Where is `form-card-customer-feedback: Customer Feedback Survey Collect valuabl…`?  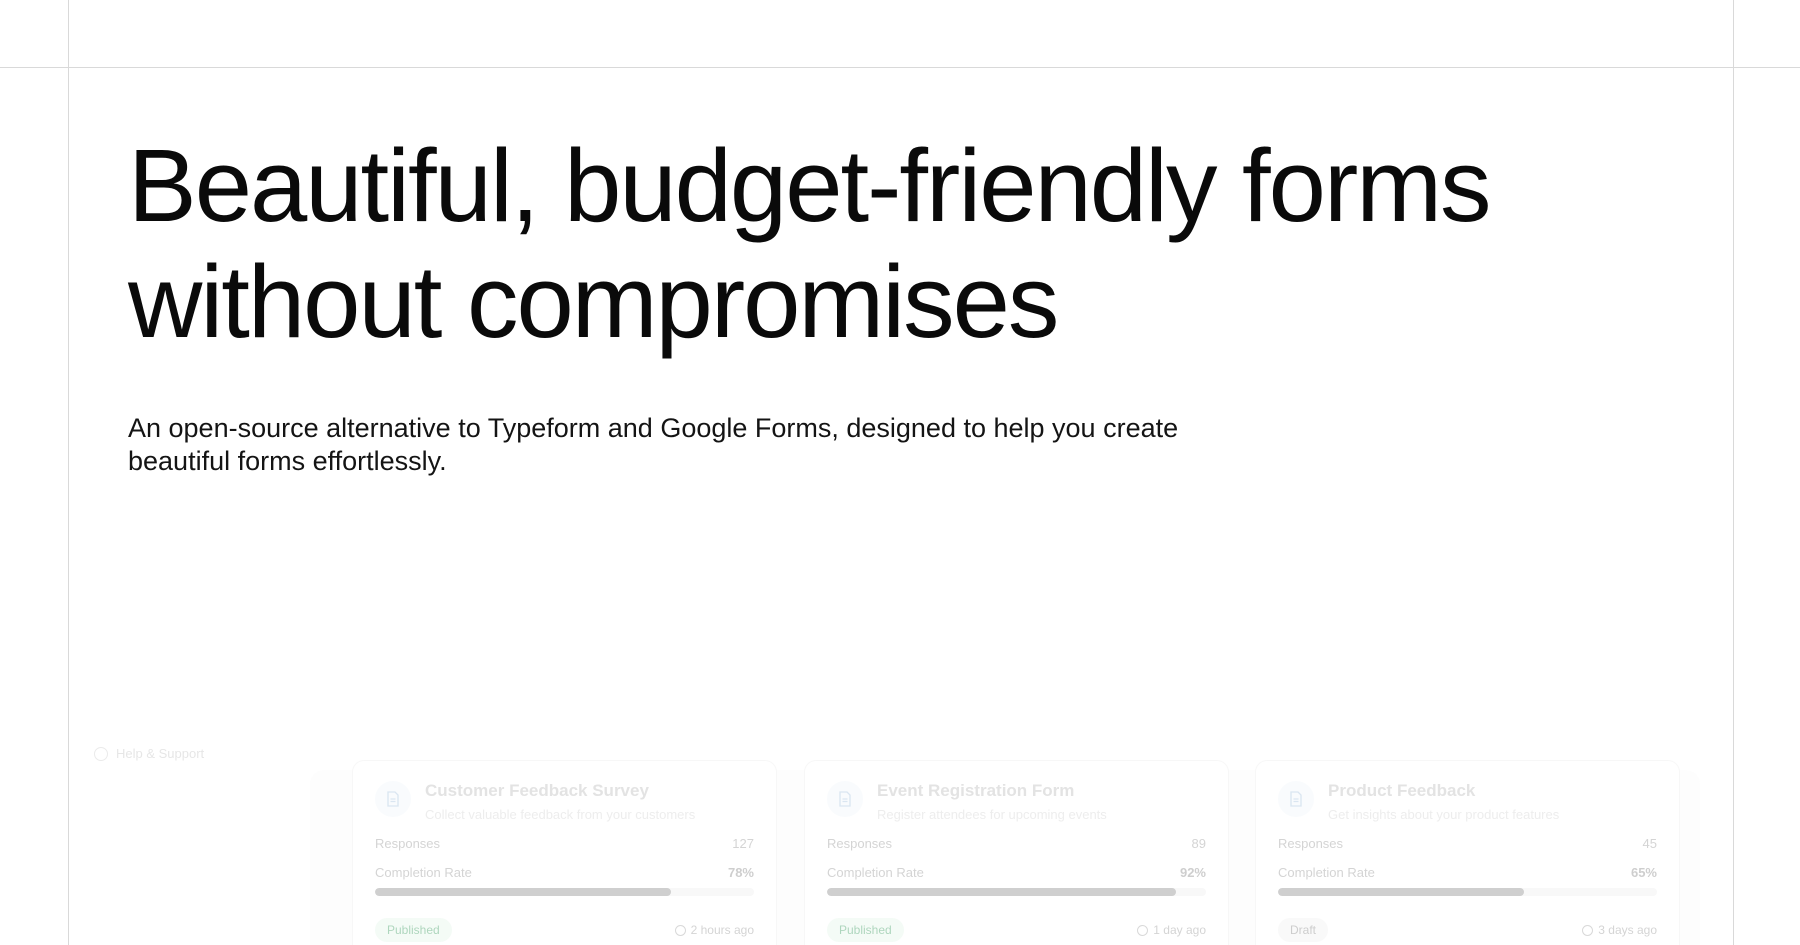 form-card-customer-feedback: Customer Feedback Survey Collect valuabl… is located at coordinates (564, 852).